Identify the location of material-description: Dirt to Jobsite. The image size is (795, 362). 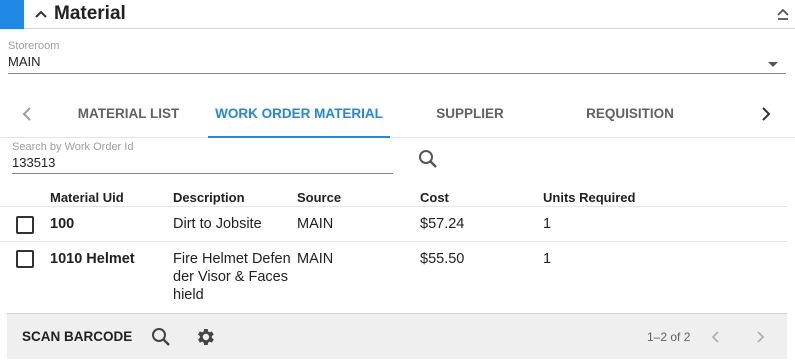
(217, 224).